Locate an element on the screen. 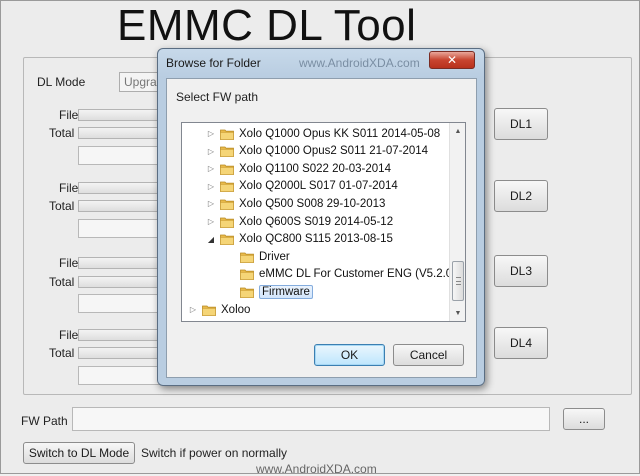 The width and height of the screenshot is (640, 476). slot2-total-label: Total is located at coordinates (62, 206).